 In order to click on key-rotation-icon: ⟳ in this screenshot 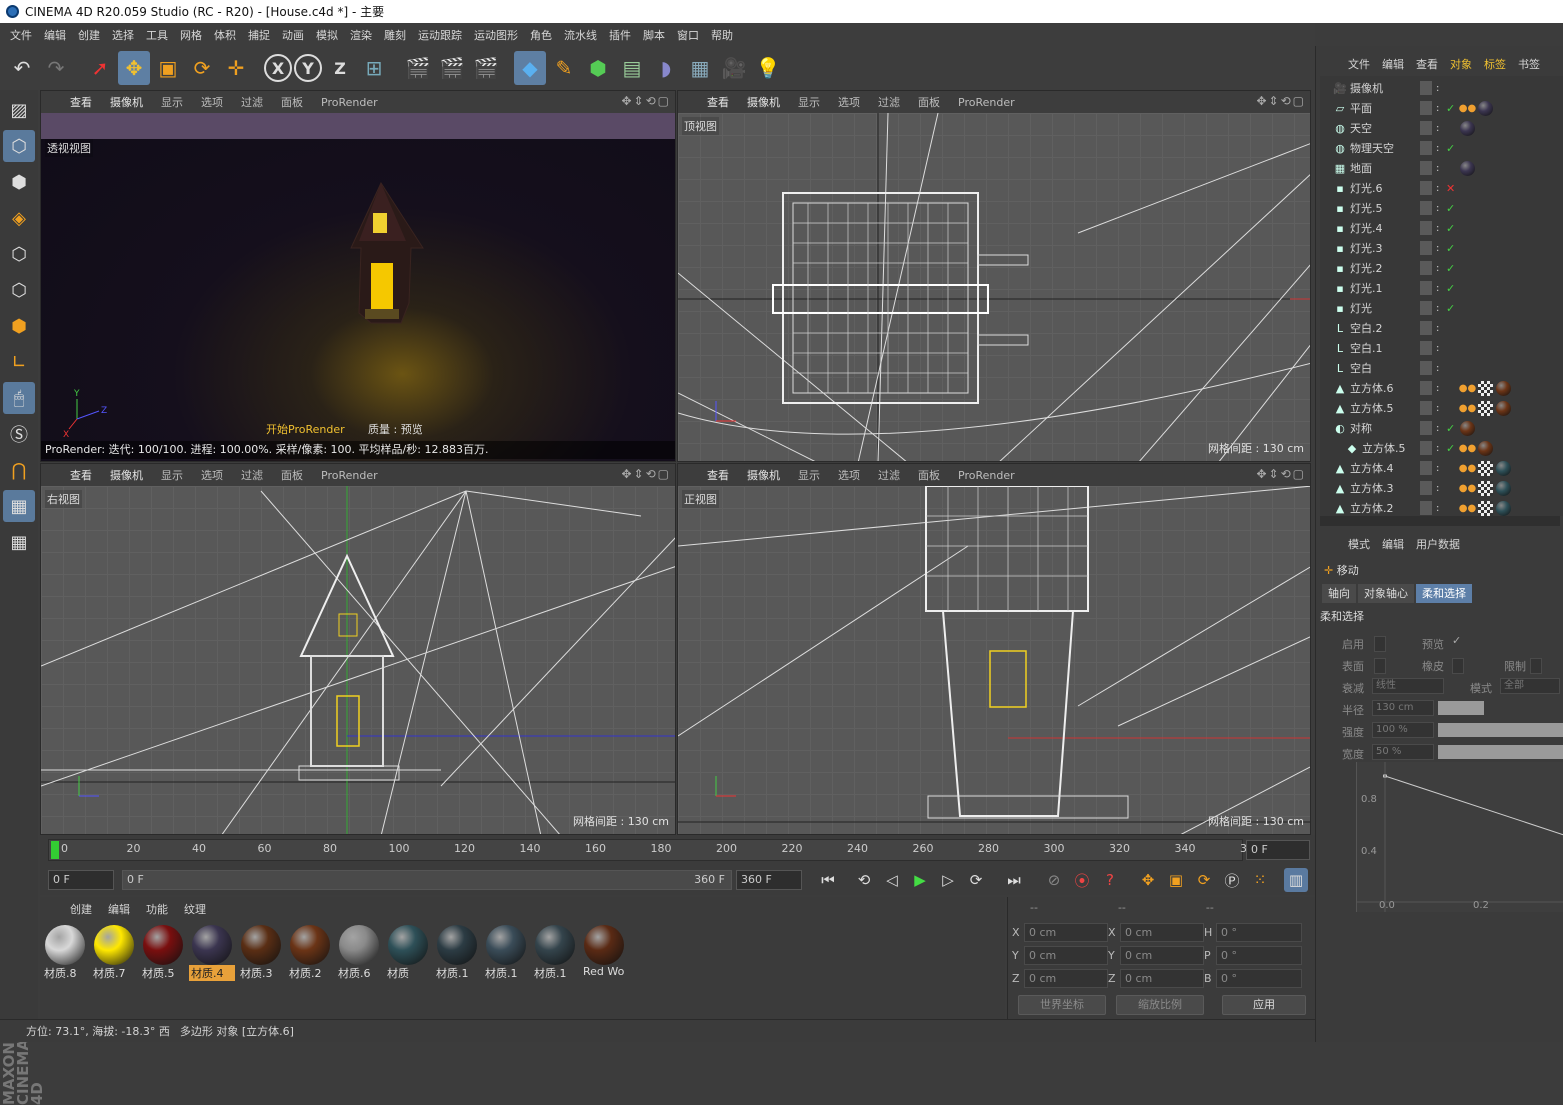, I will do `click(1204, 880)`.